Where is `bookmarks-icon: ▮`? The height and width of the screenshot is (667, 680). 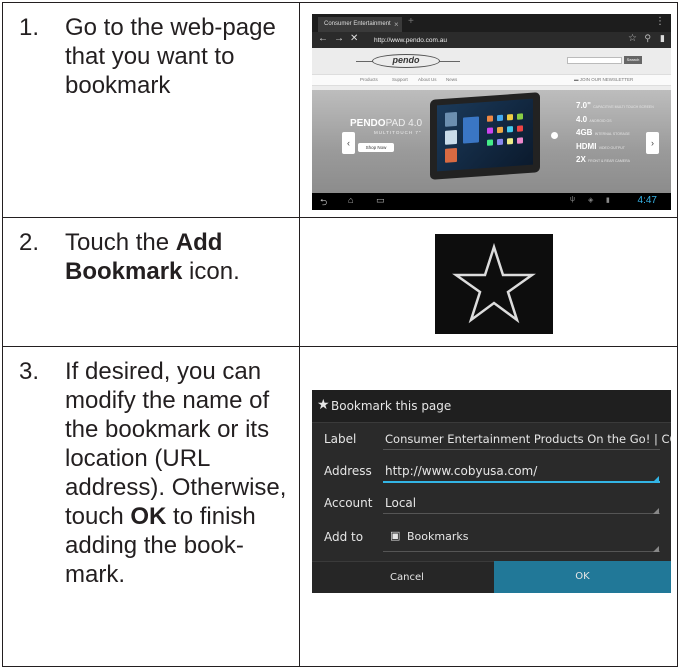 bookmarks-icon: ▮ is located at coordinates (662, 38).